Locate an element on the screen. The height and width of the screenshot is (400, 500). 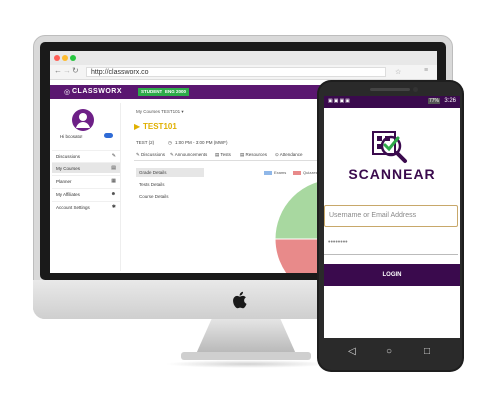
user-silhouette-icon is located at coordinates (83, 120).